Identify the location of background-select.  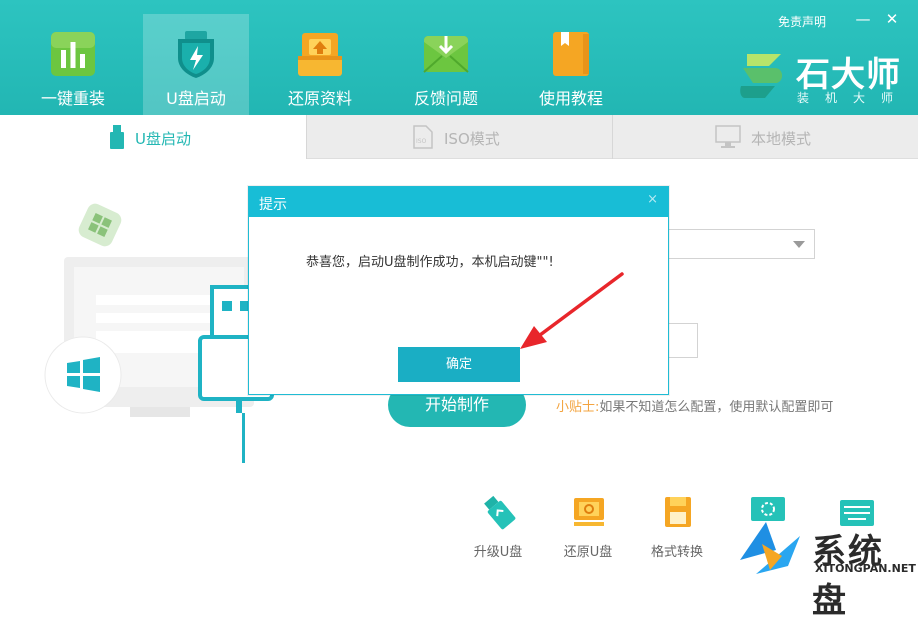
(741, 244).